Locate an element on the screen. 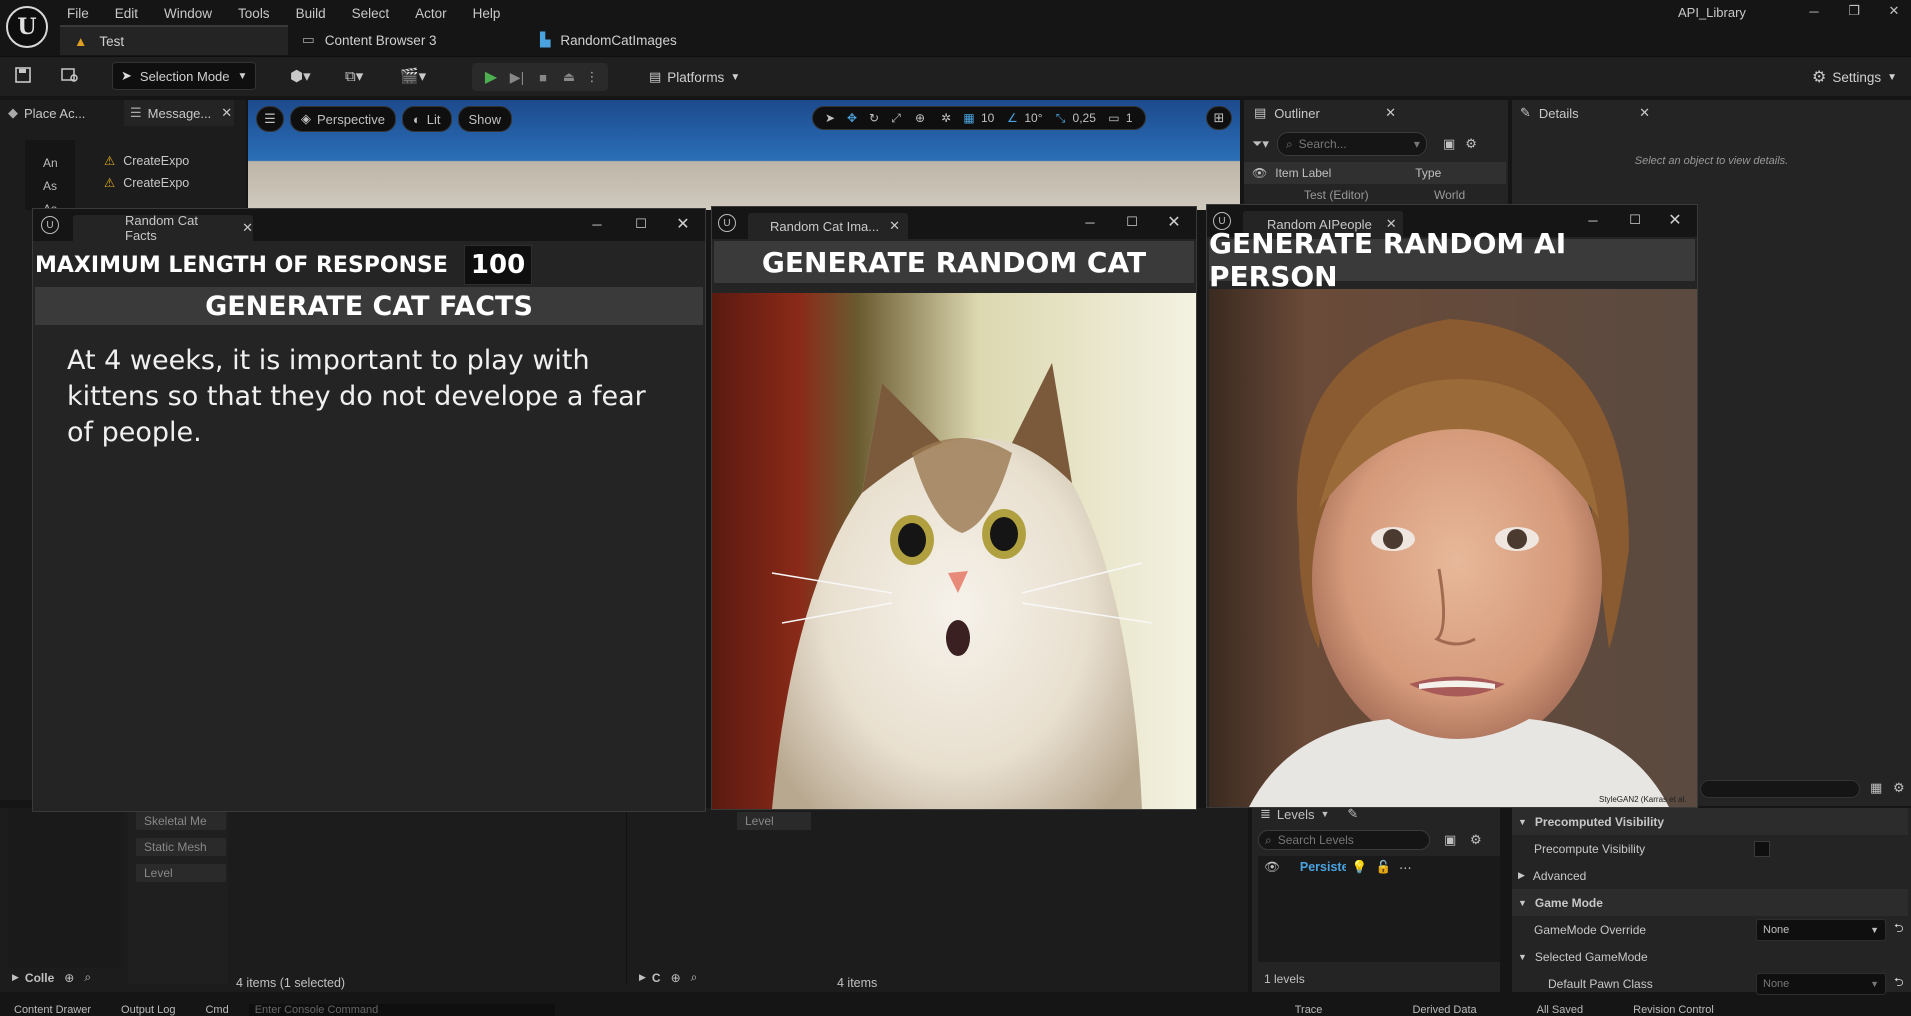 The width and height of the screenshot is (1911, 1016). more-options-icon: ⋮ is located at coordinates (592, 77).